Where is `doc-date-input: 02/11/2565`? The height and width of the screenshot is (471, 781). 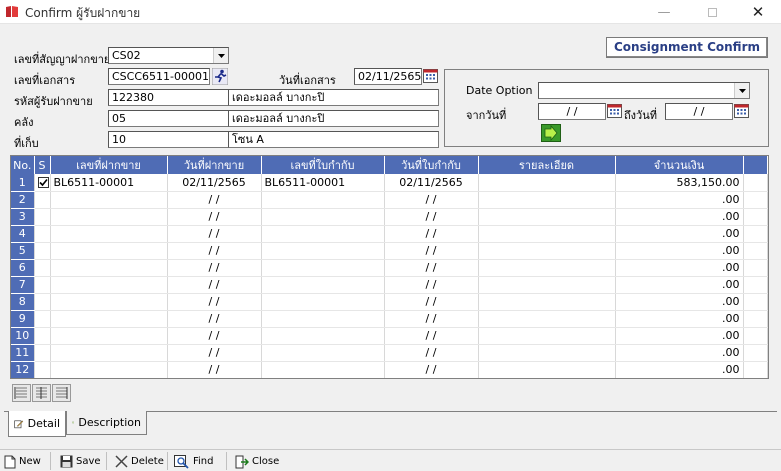
doc-date-input: 02/11/2565 is located at coordinates (388, 76).